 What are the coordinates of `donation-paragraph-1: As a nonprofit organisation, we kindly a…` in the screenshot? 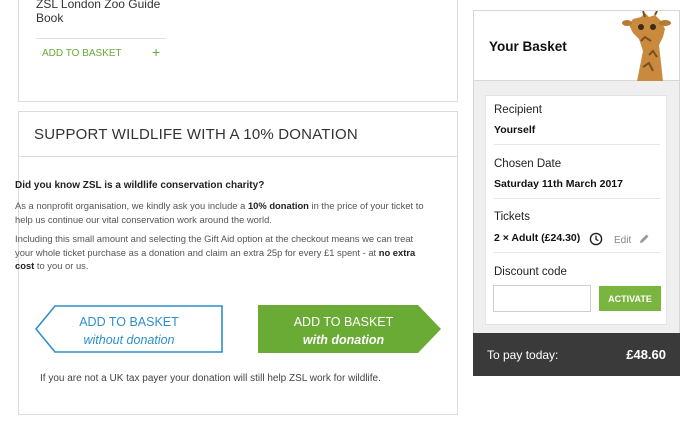 It's located at (220, 212).